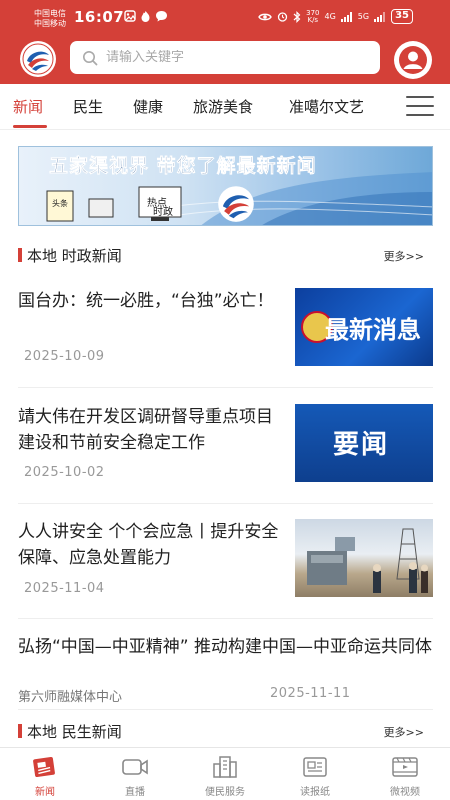 The height and width of the screenshot is (800, 450). I want to click on film-icon, so click(405, 767).